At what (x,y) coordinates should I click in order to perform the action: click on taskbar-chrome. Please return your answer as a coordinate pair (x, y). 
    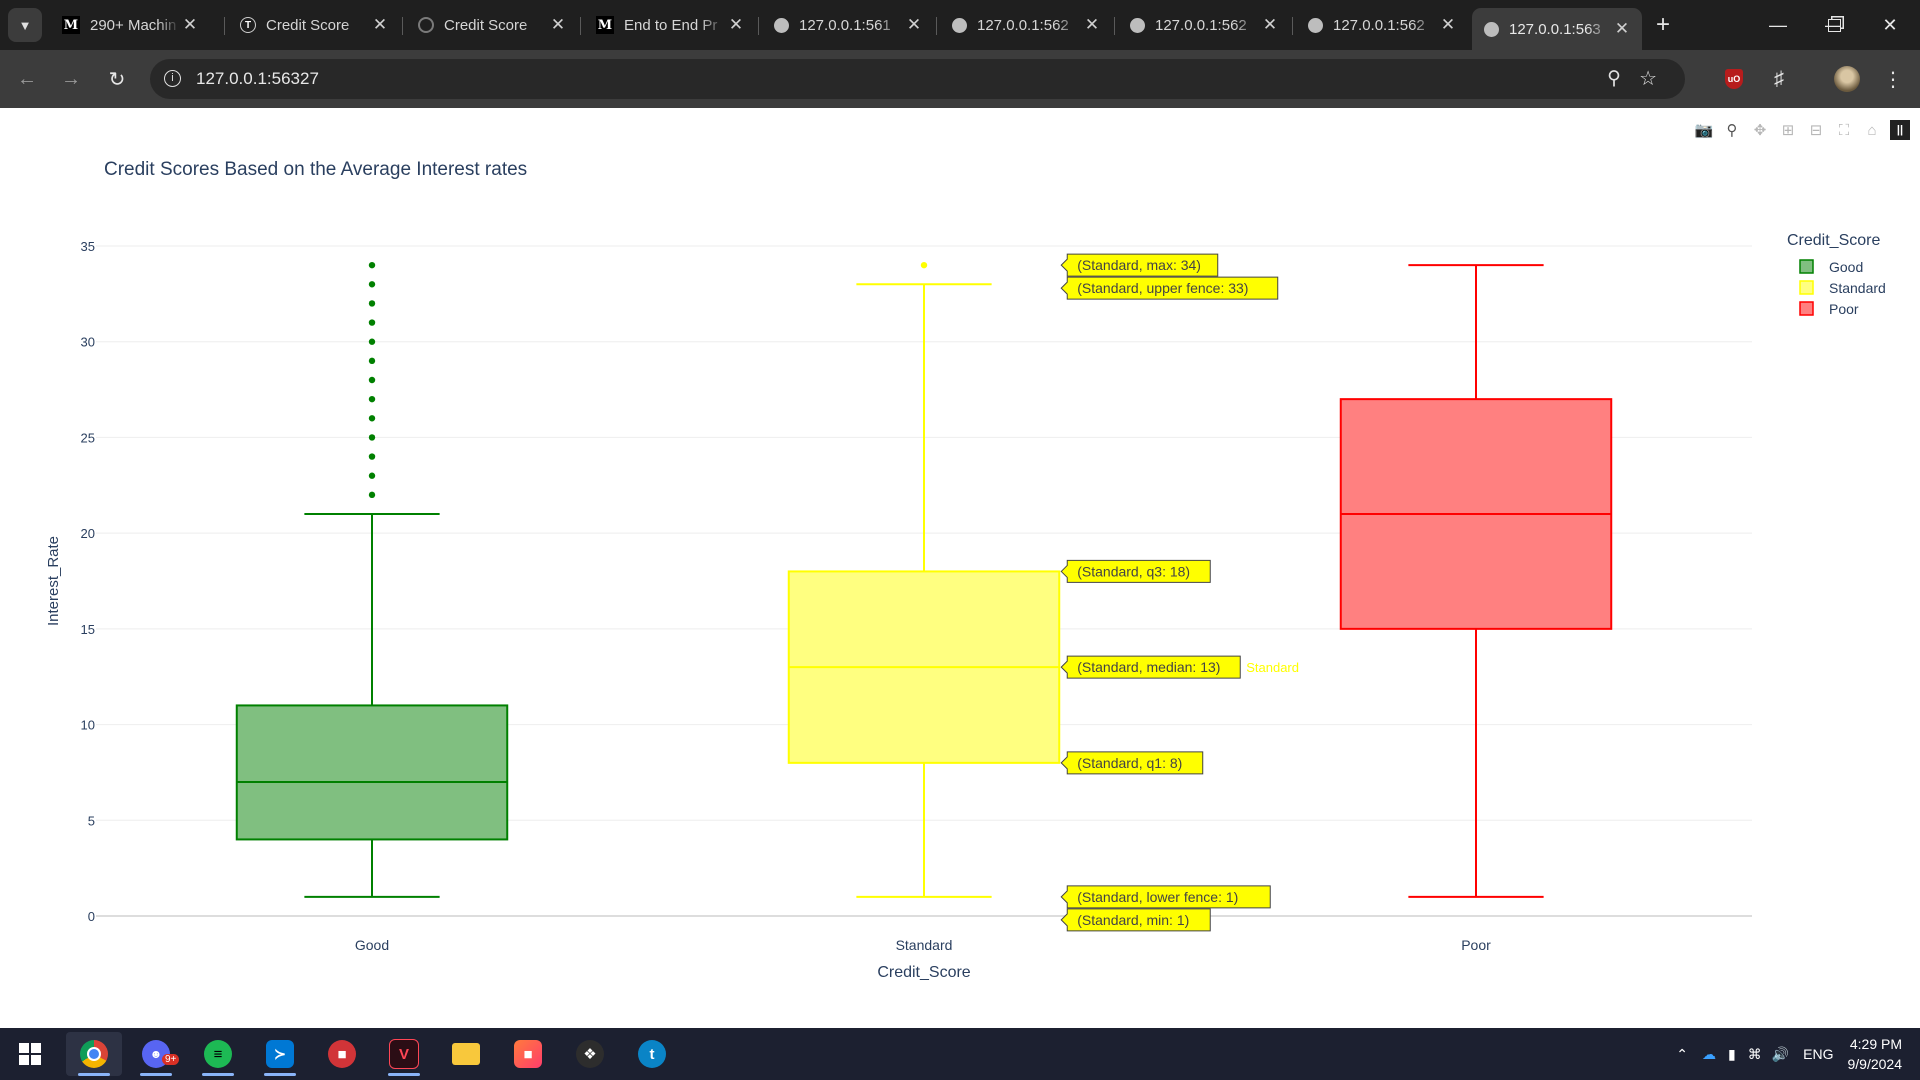
    Looking at the image, I should click on (94, 1054).